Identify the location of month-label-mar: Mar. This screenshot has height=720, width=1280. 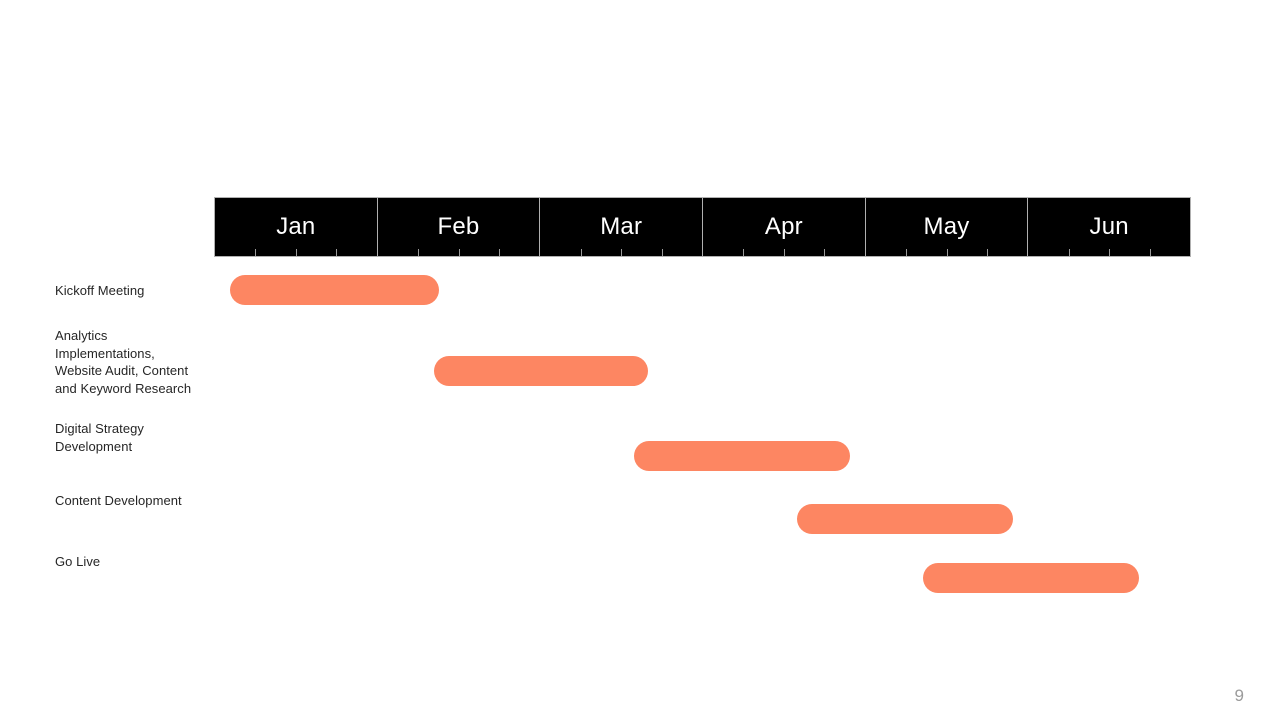
(621, 226).